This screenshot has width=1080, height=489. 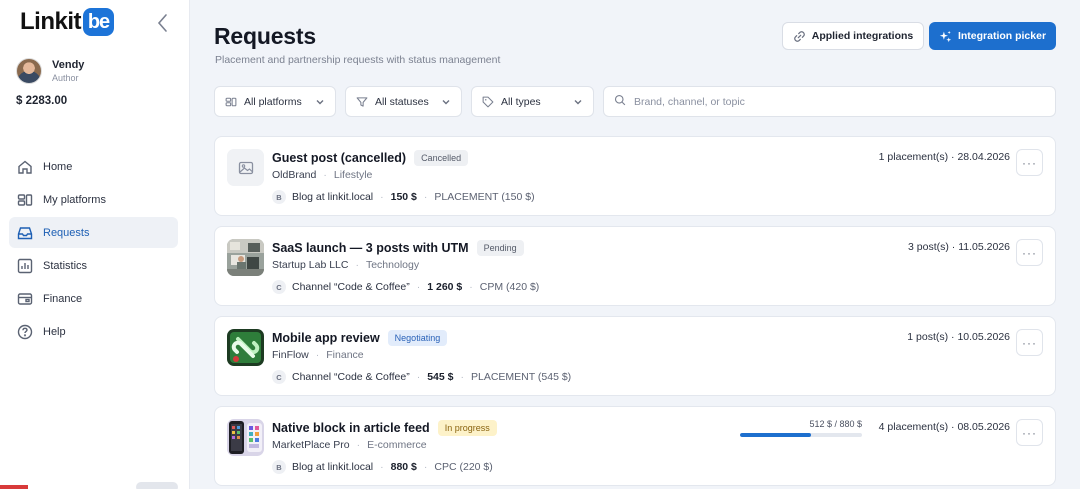 I want to click on type-filter-value: All types, so click(x=521, y=101).